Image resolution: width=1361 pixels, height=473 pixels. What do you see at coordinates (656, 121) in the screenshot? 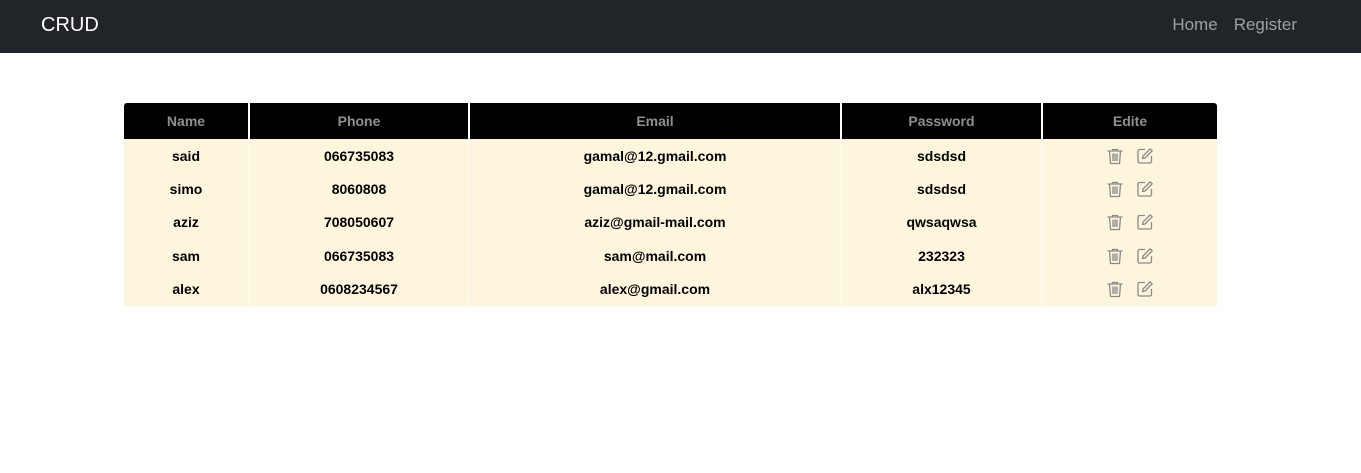
I see `column-header-email: Email` at bounding box center [656, 121].